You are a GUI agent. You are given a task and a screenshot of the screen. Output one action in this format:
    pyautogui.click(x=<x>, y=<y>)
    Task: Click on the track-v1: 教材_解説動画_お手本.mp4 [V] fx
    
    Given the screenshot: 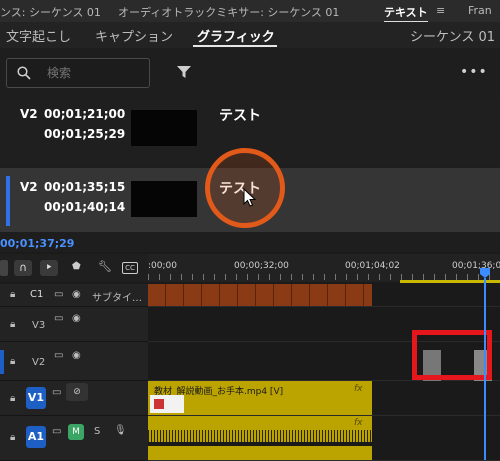 What is the action you would take?
    pyautogui.click(x=324, y=398)
    